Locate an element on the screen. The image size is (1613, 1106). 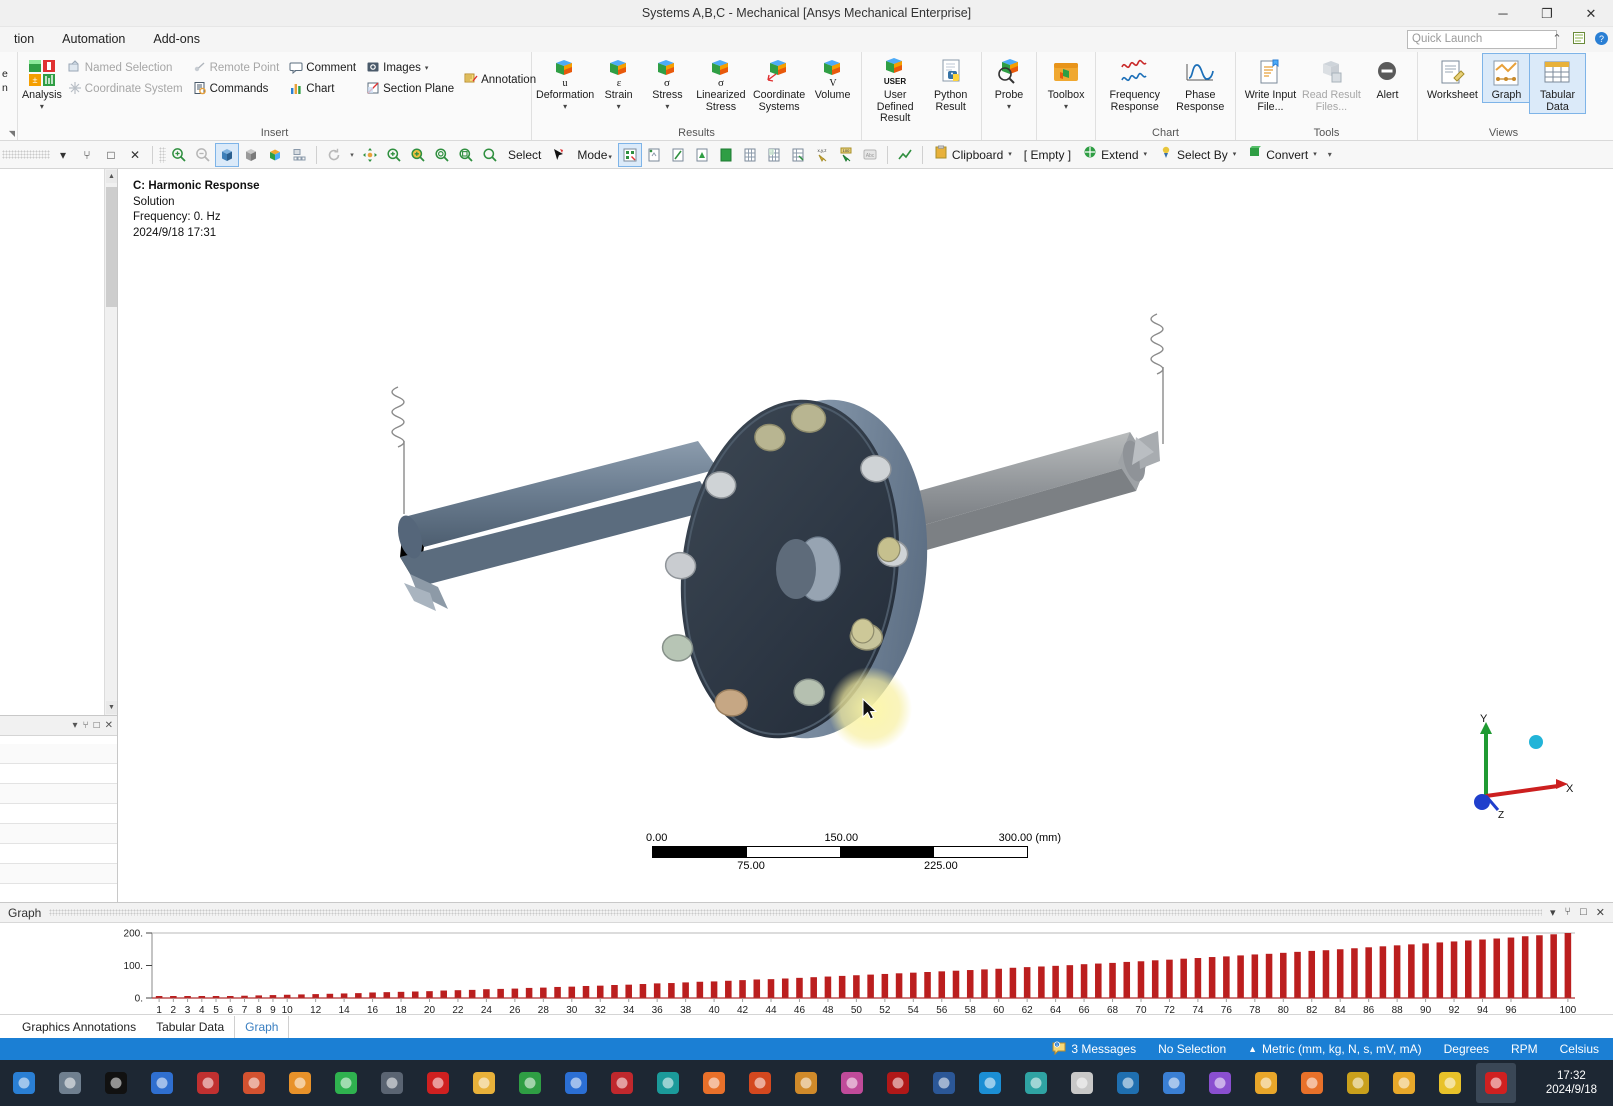
chart-toolbar-icon is located at coordinates (905, 155).